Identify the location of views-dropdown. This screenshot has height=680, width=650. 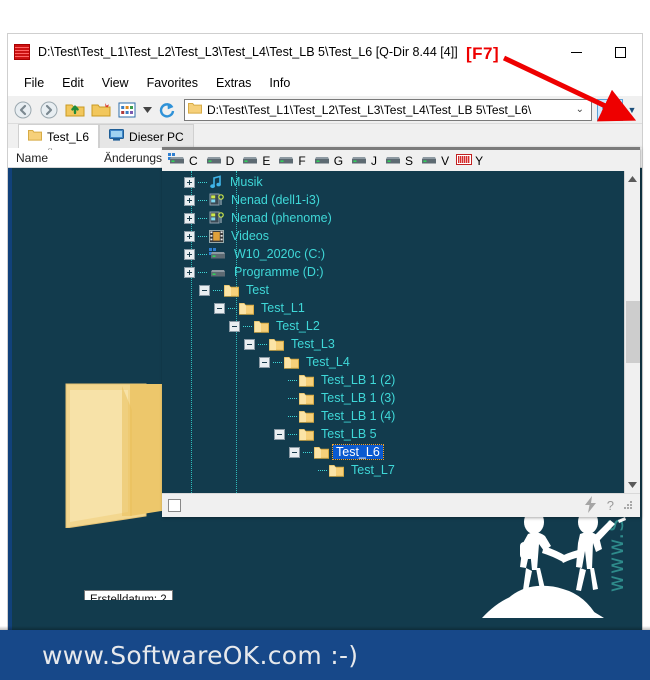
(147, 110).